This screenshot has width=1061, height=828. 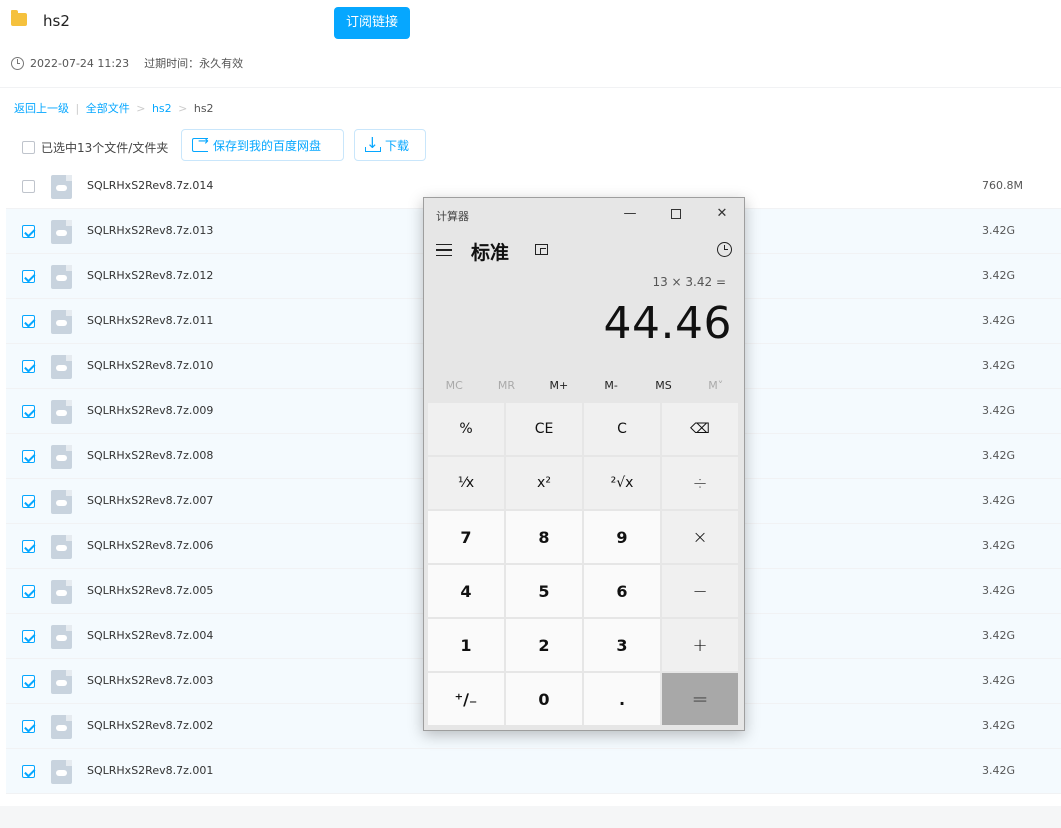 I want to click on multiply-key: ×, so click(x=700, y=537).